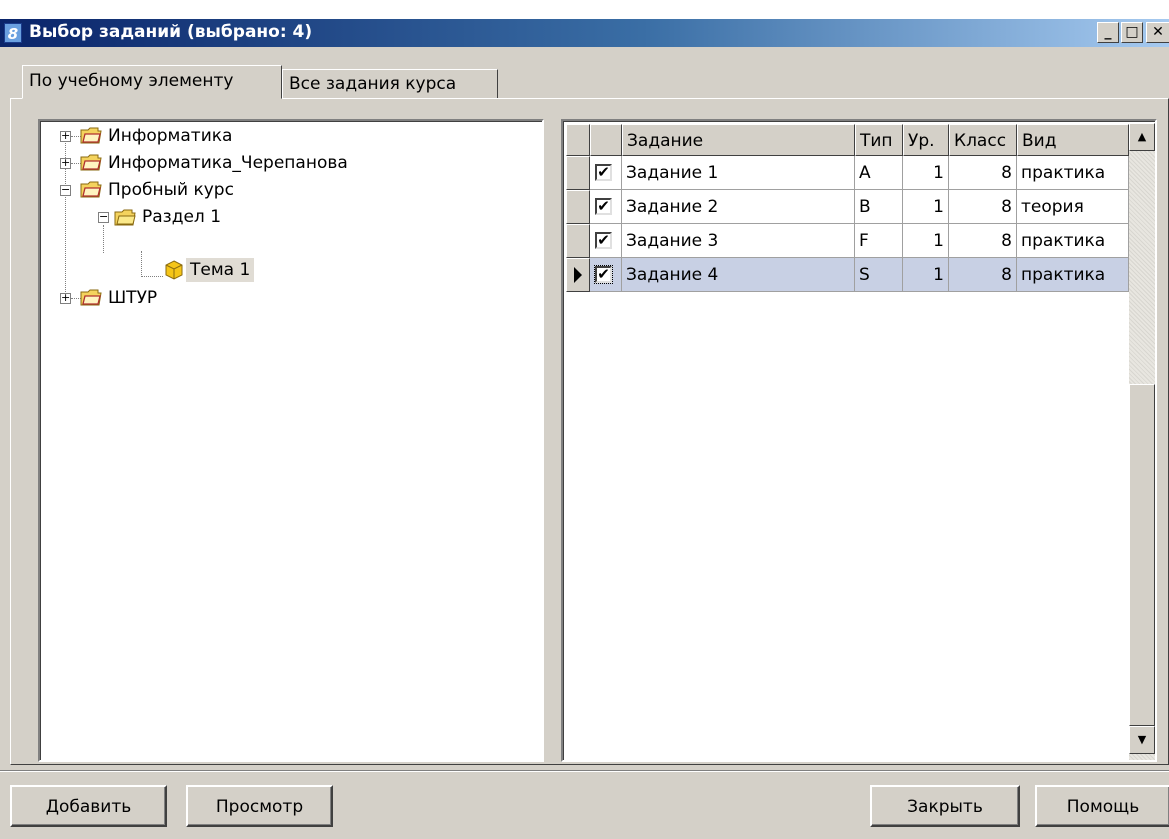 The height and width of the screenshot is (839, 1169). Describe the element at coordinates (879, 173) in the screenshot. I see `type-cell: A` at that location.